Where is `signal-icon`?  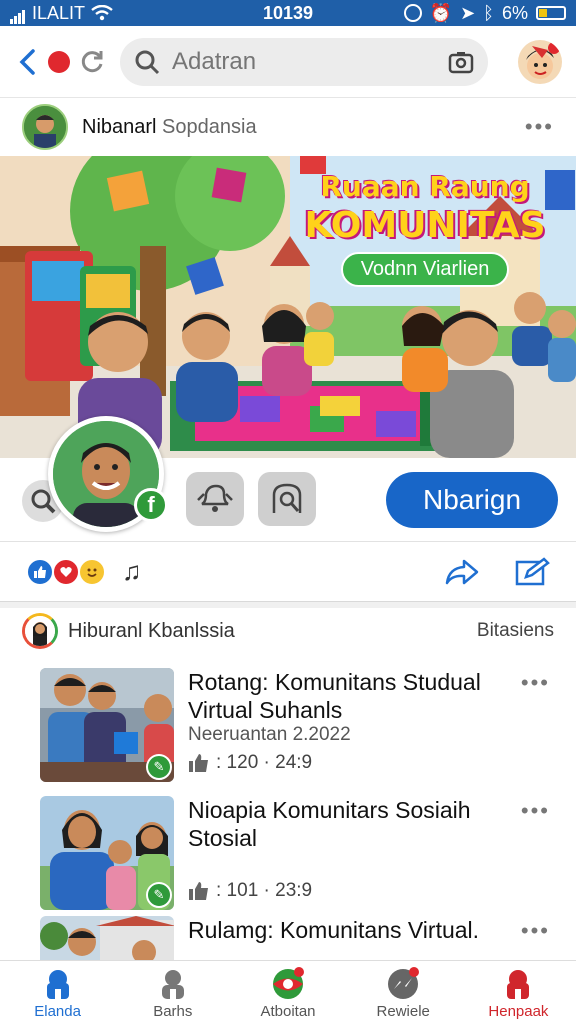 signal-icon is located at coordinates (18, 13).